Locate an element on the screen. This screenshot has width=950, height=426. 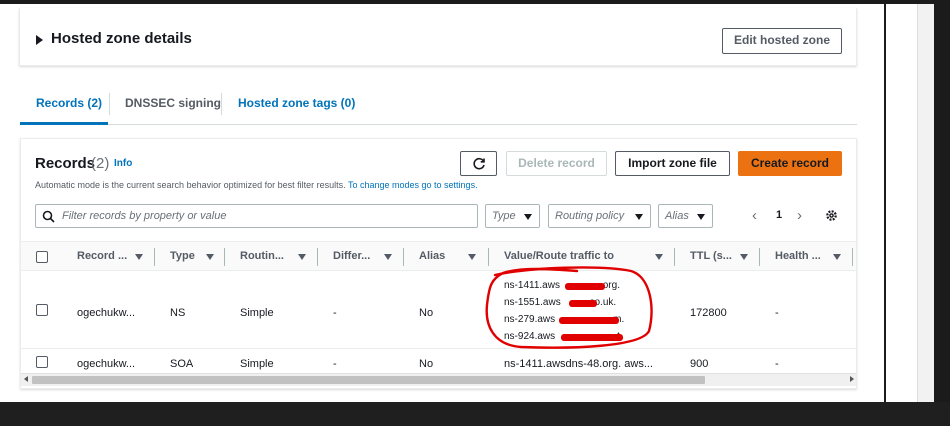
records-title: Records is located at coordinates (65, 163).